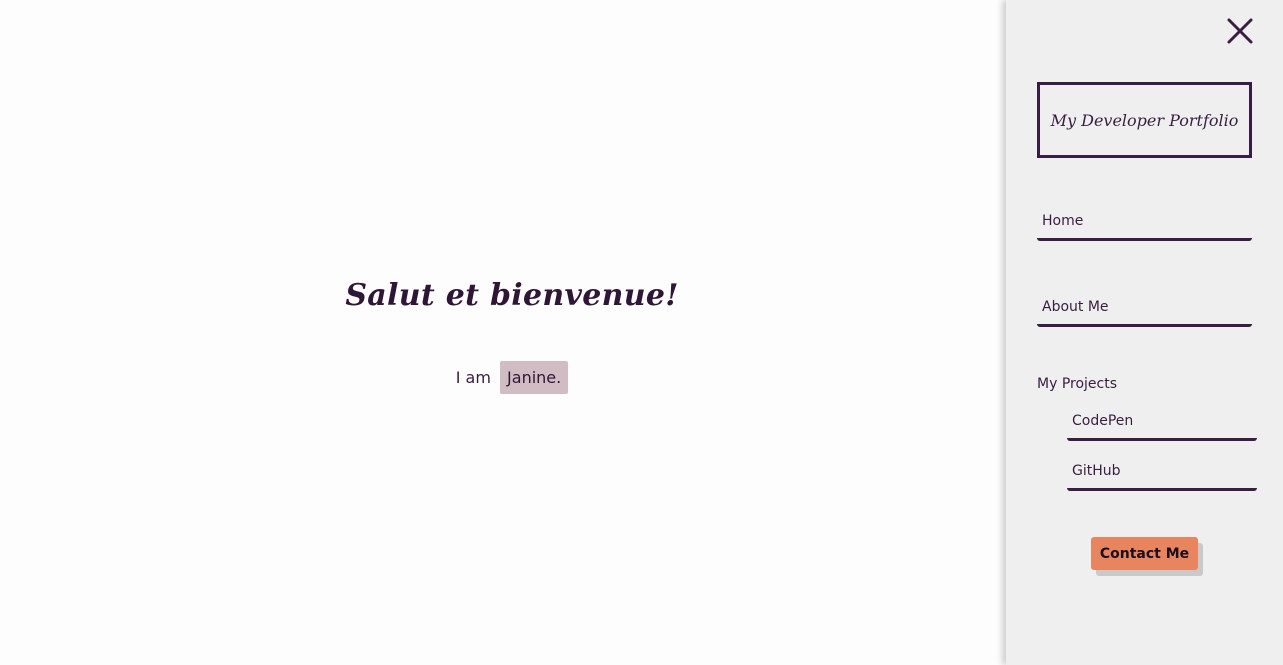  What do you see at coordinates (1144, 227) in the screenshot?
I see `nav-link-home: Home` at bounding box center [1144, 227].